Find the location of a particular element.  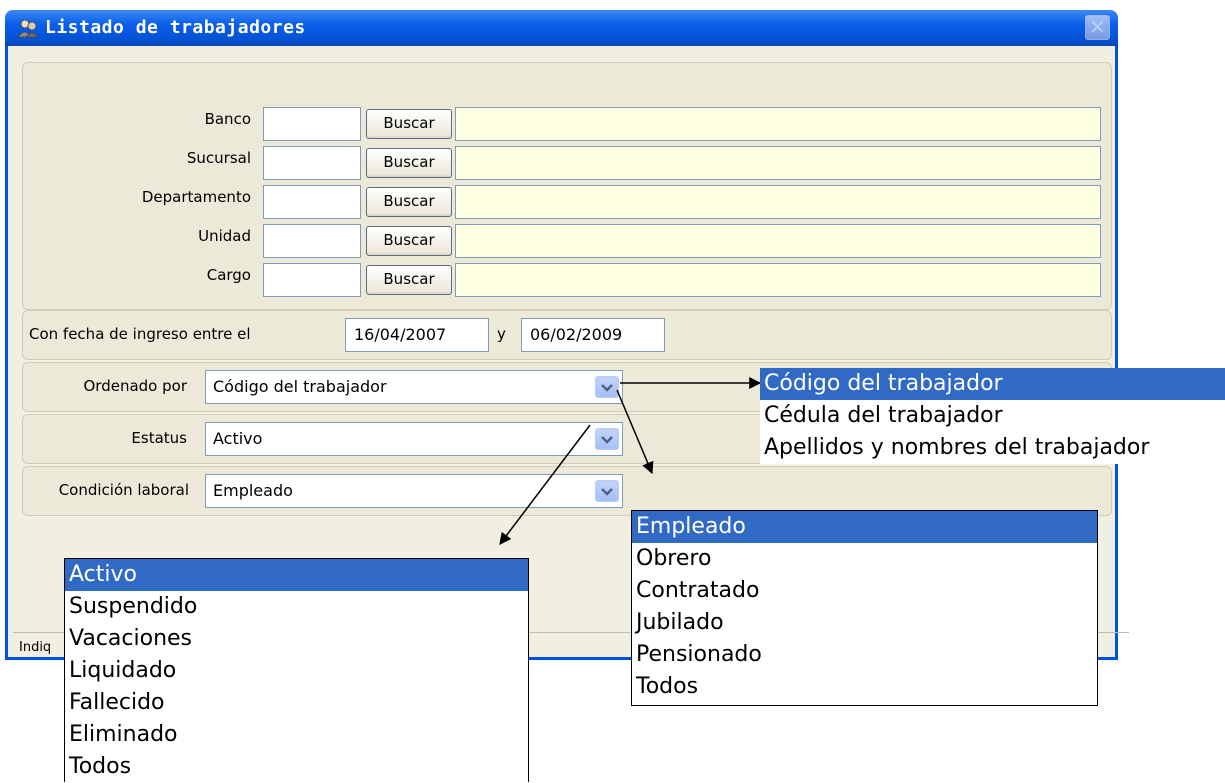

dropdown-option: Cédula del trabajador is located at coordinates (992, 416).